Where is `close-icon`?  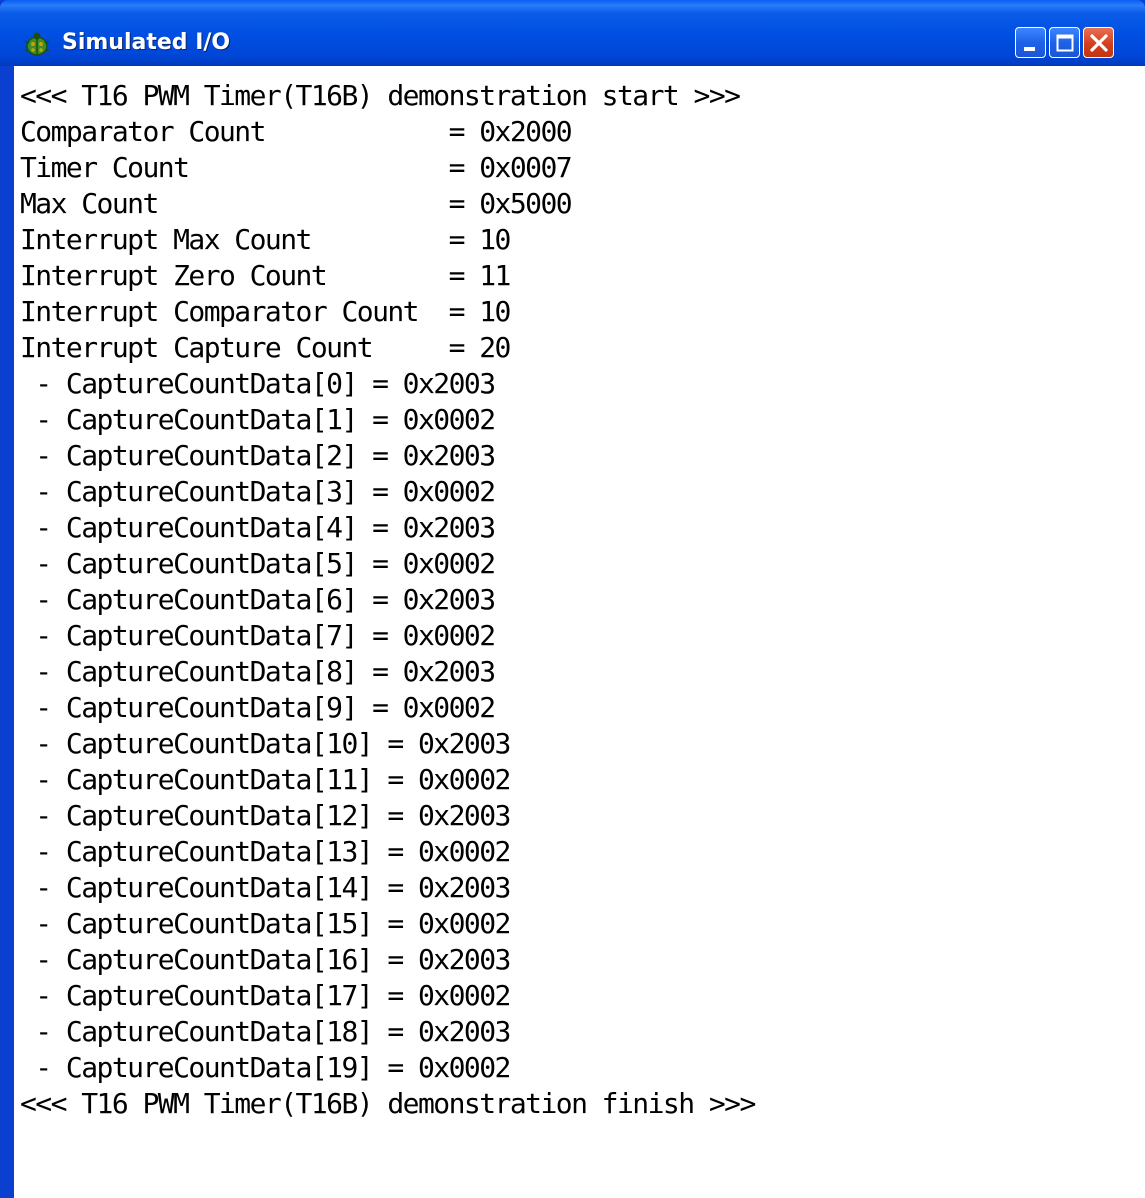
close-icon is located at coordinates (1099, 43).